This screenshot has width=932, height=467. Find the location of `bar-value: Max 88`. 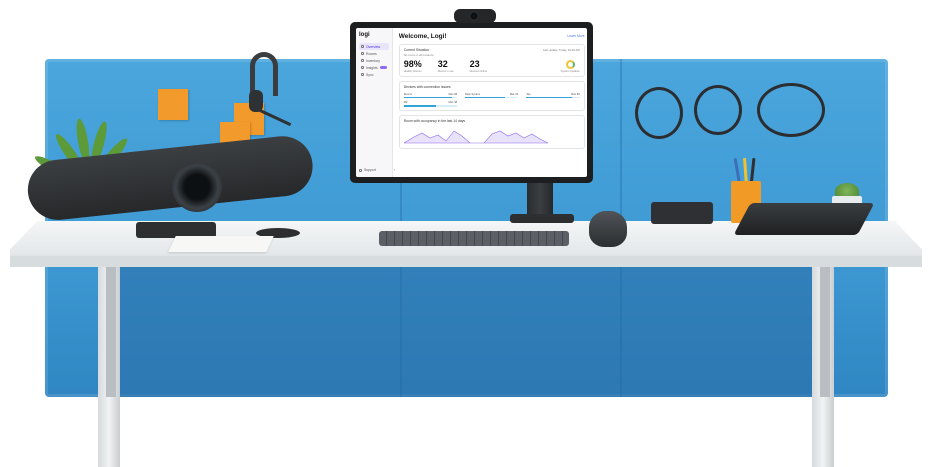

bar-value: Max 88 is located at coordinates (575, 94).